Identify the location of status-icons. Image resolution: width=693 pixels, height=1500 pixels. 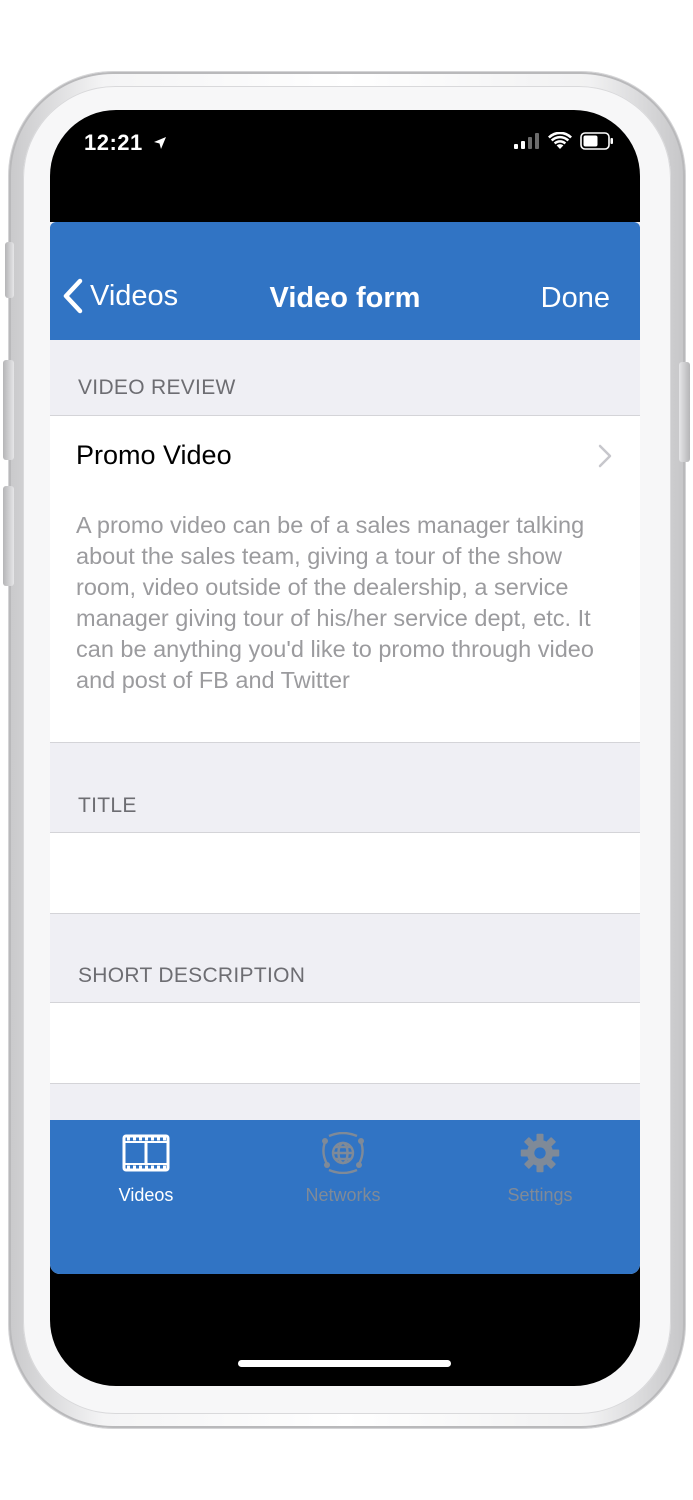
(564, 143).